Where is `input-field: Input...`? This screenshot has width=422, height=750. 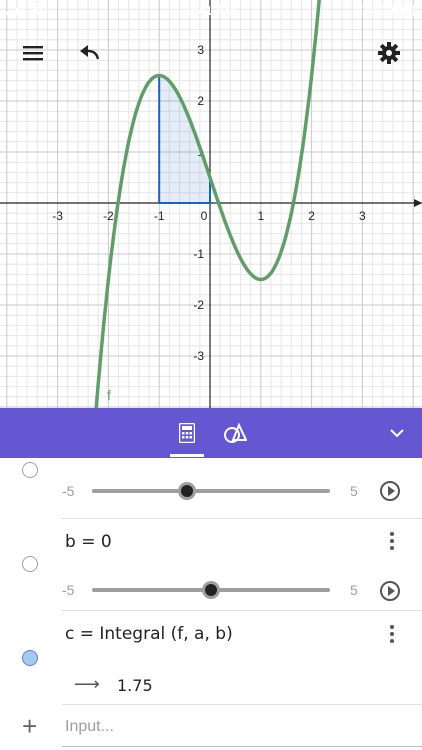 input-field: Input... is located at coordinates (89, 727).